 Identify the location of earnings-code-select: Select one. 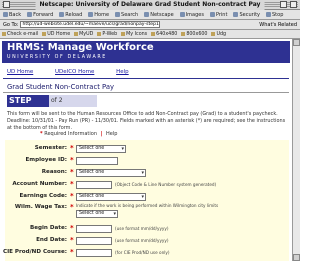
(111, 197).